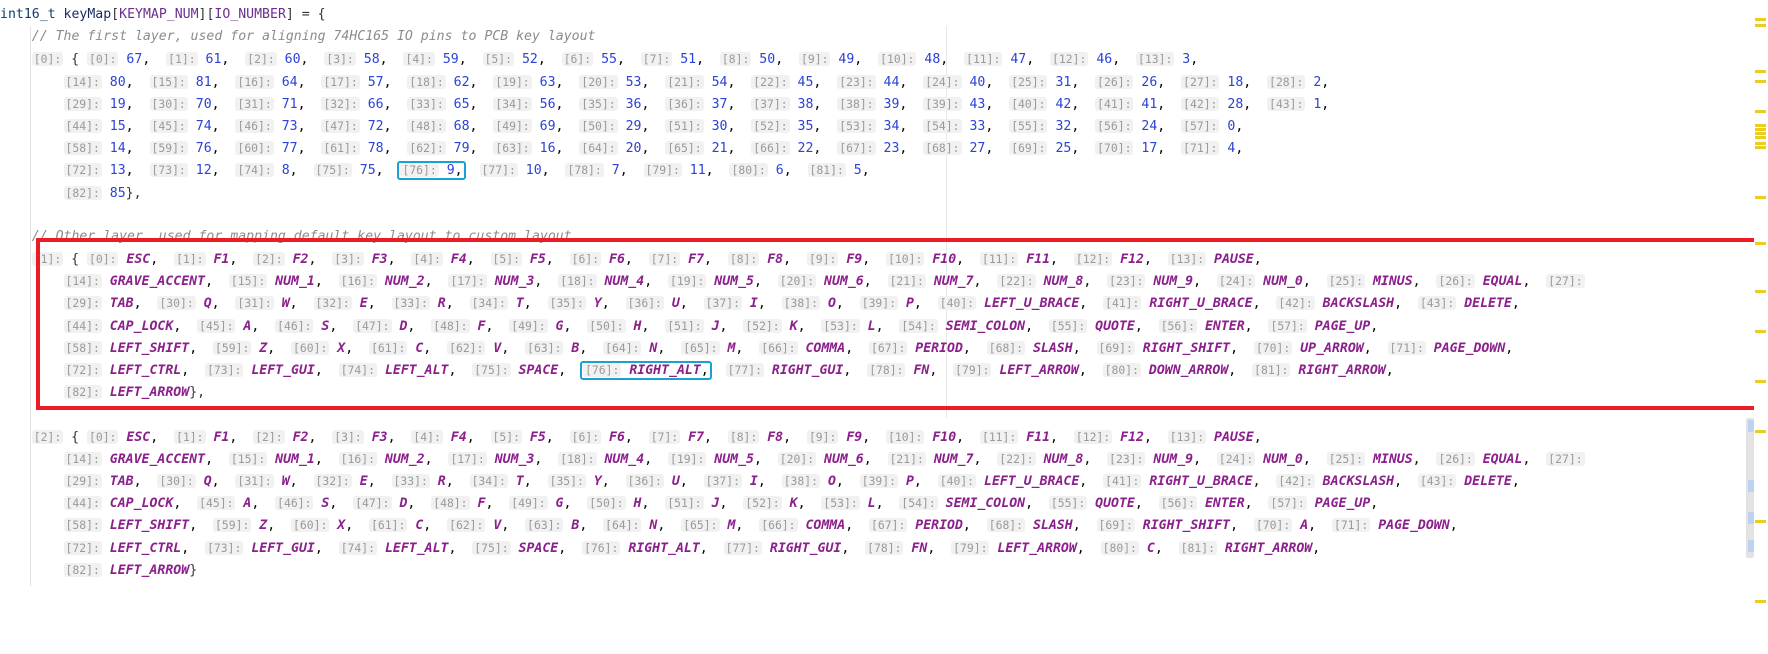 The width and height of the screenshot is (1768, 654). What do you see at coordinates (1488, 304) in the screenshot?
I see `keymap-symbol: DELETE` at bounding box center [1488, 304].